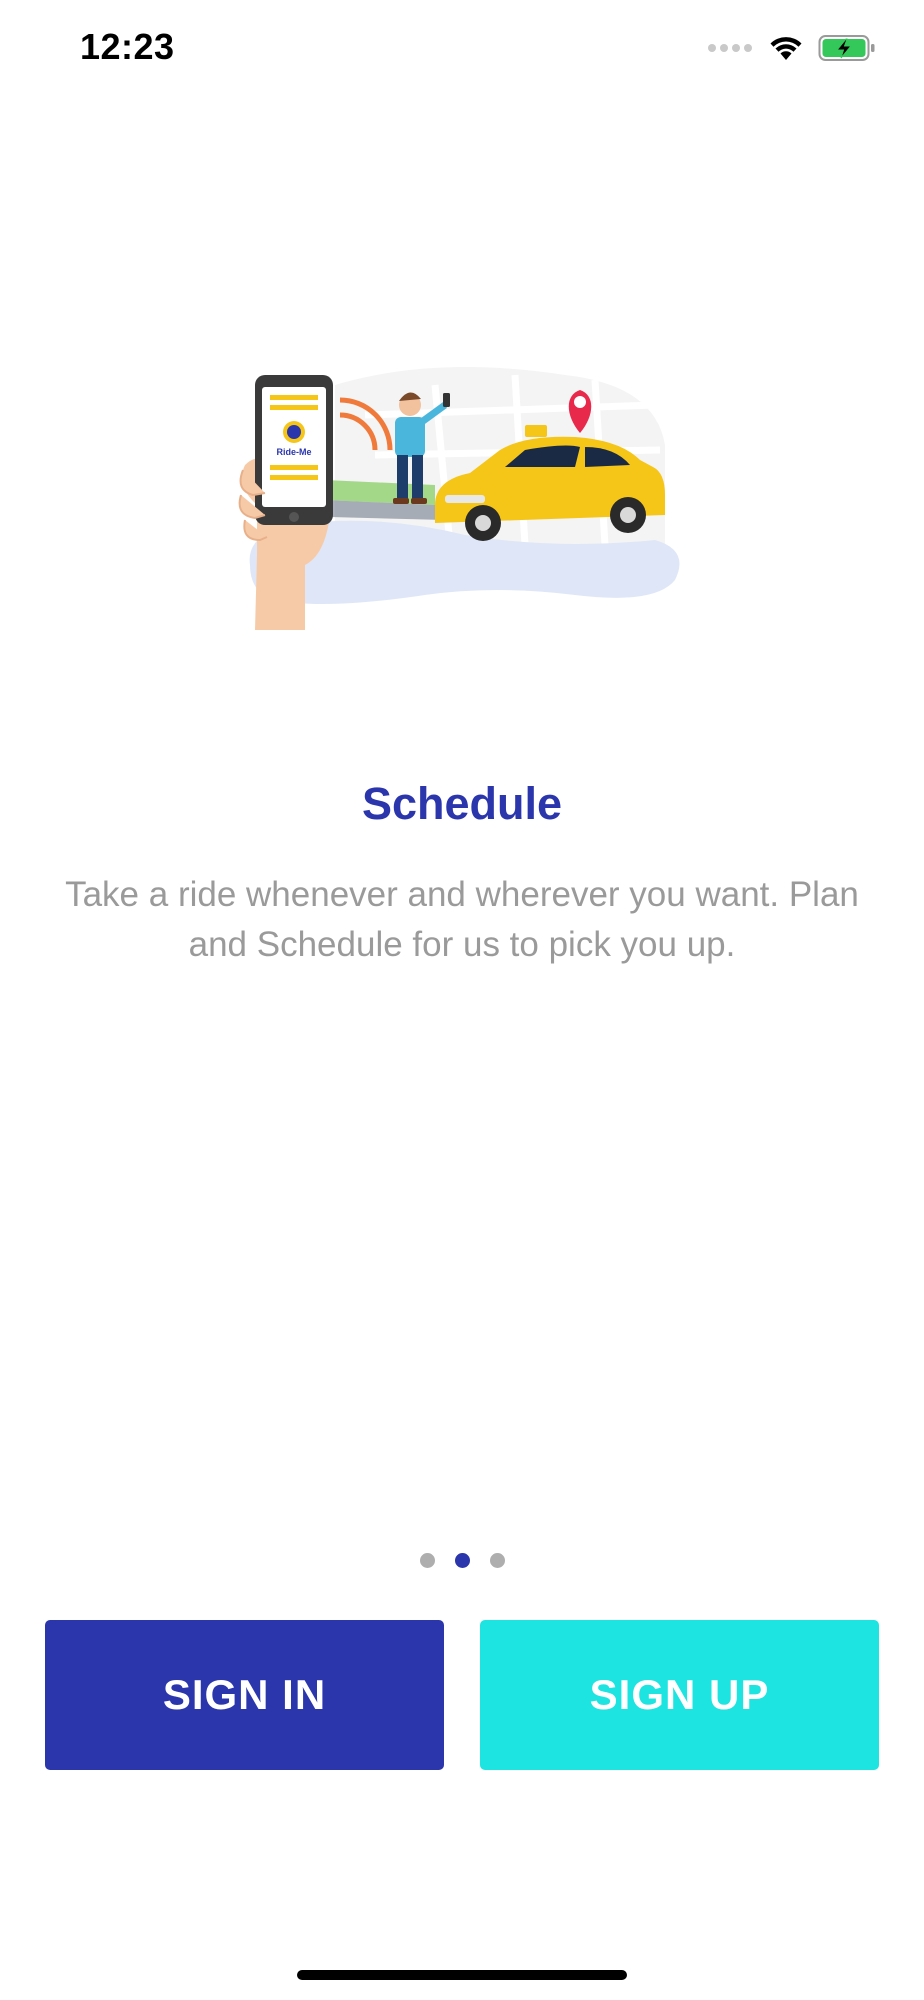  Describe the element at coordinates (679, 1695) in the screenshot. I see `sign-up-button: SIGN UP` at that location.